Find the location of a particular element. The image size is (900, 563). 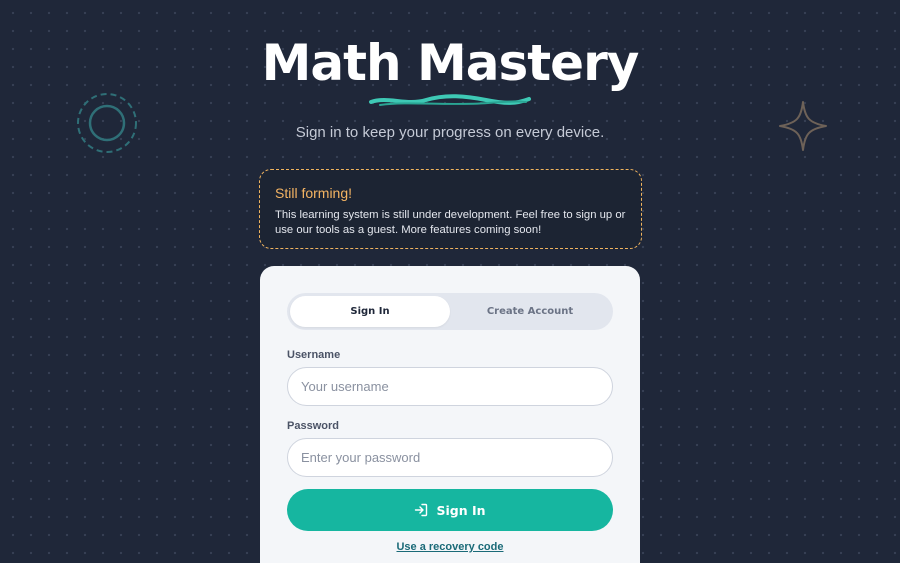

auth-tabs: Sign In Create Account is located at coordinates (450, 311).